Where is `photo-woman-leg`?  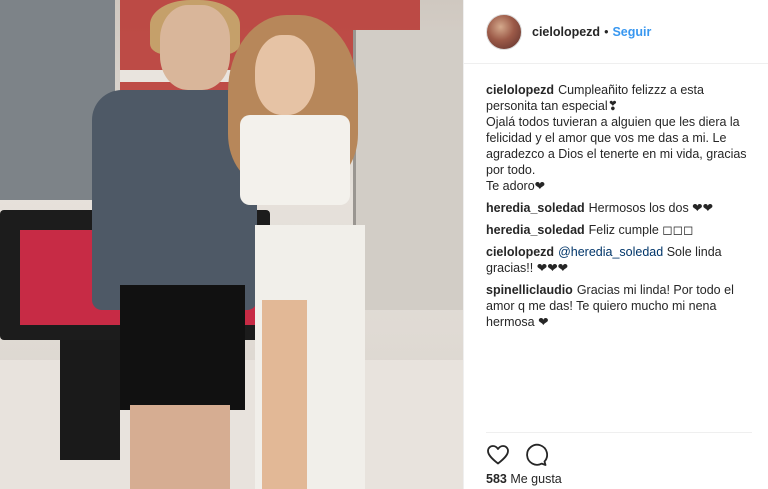
photo-woman-leg is located at coordinates (284, 394).